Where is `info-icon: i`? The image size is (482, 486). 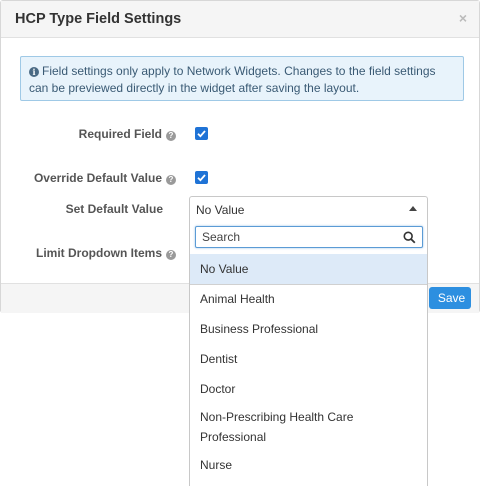
info-icon: i is located at coordinates (34, 72).